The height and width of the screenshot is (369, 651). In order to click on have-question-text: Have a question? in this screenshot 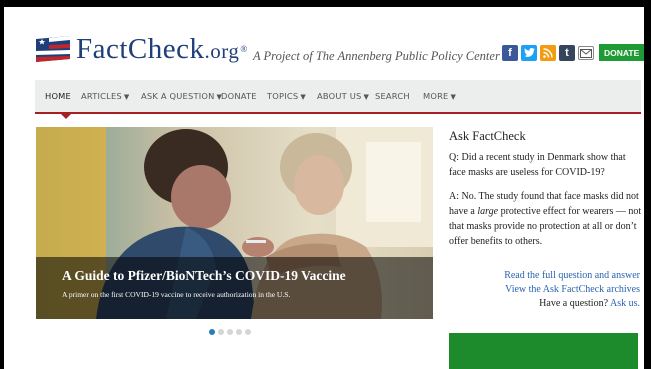, I will do `click(574, 303)`.